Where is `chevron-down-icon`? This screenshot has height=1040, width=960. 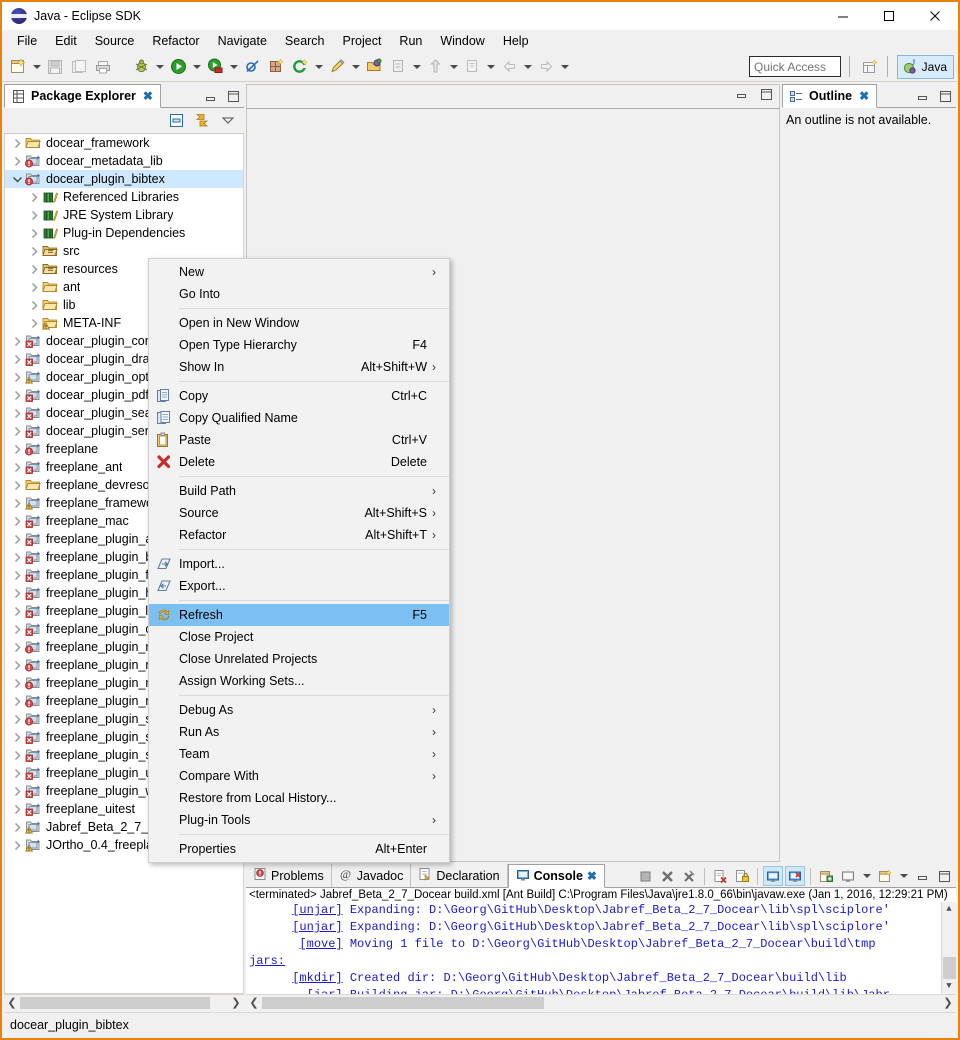 chevron-down-icon is located at coordinates (903, 876).